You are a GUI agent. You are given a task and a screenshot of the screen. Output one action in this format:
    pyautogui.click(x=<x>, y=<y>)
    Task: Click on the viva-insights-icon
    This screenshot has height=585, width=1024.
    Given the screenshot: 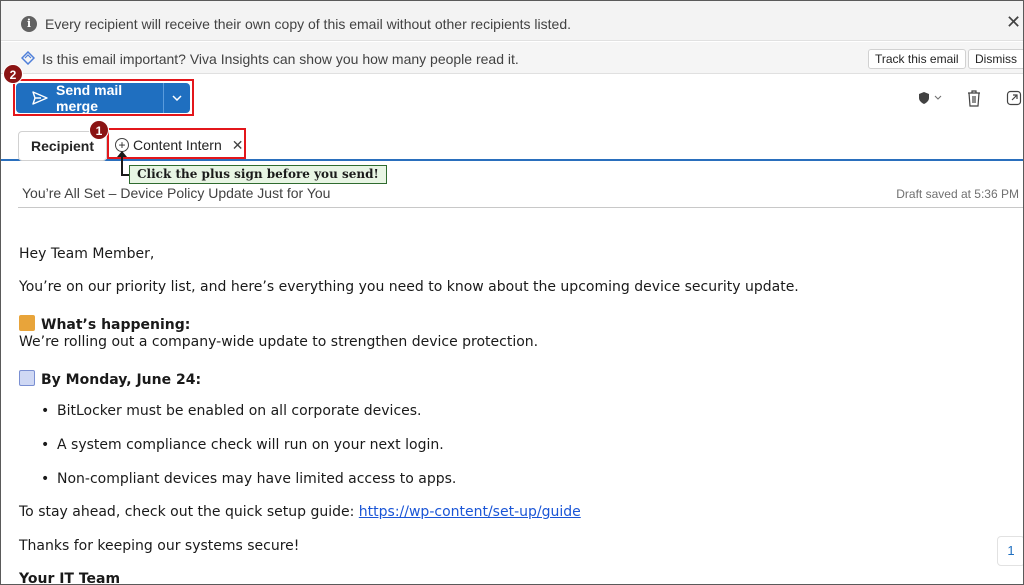 What is the action you would take?
    pyautogui.click(x=28, y=58)
    